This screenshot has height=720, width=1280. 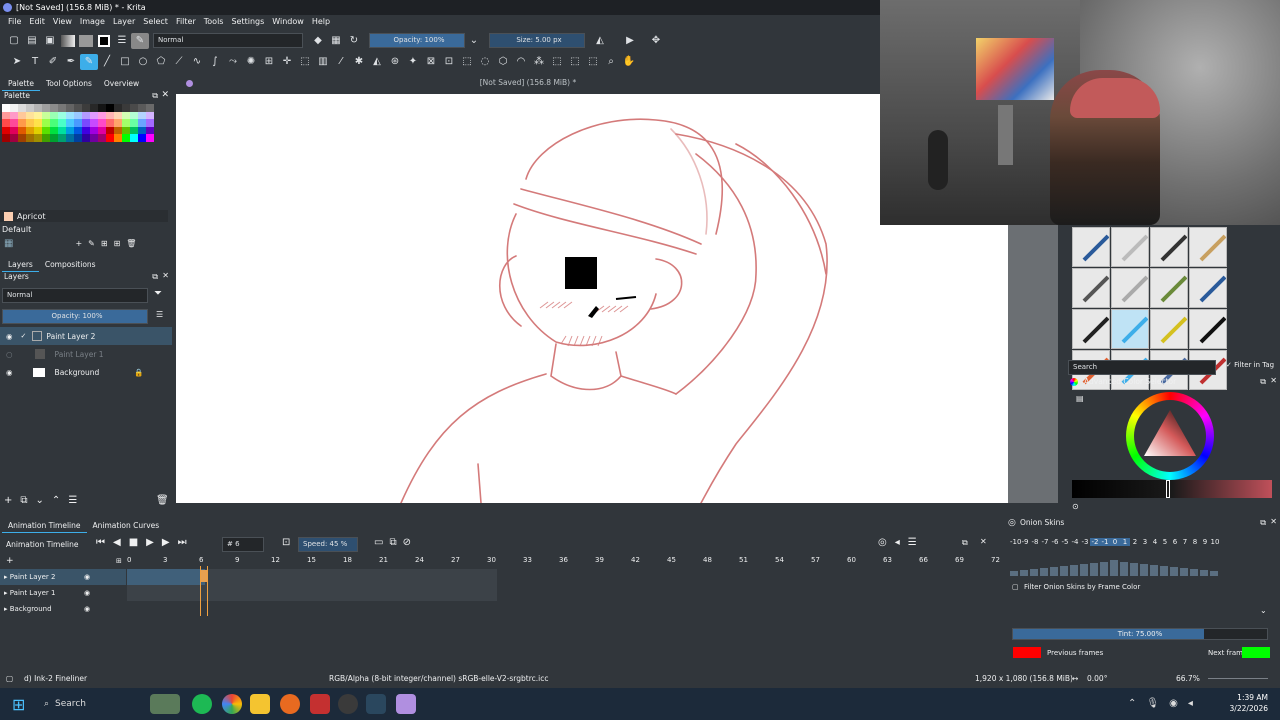 I want to click on menu-settings: Settings, so click(x=247, y=22).